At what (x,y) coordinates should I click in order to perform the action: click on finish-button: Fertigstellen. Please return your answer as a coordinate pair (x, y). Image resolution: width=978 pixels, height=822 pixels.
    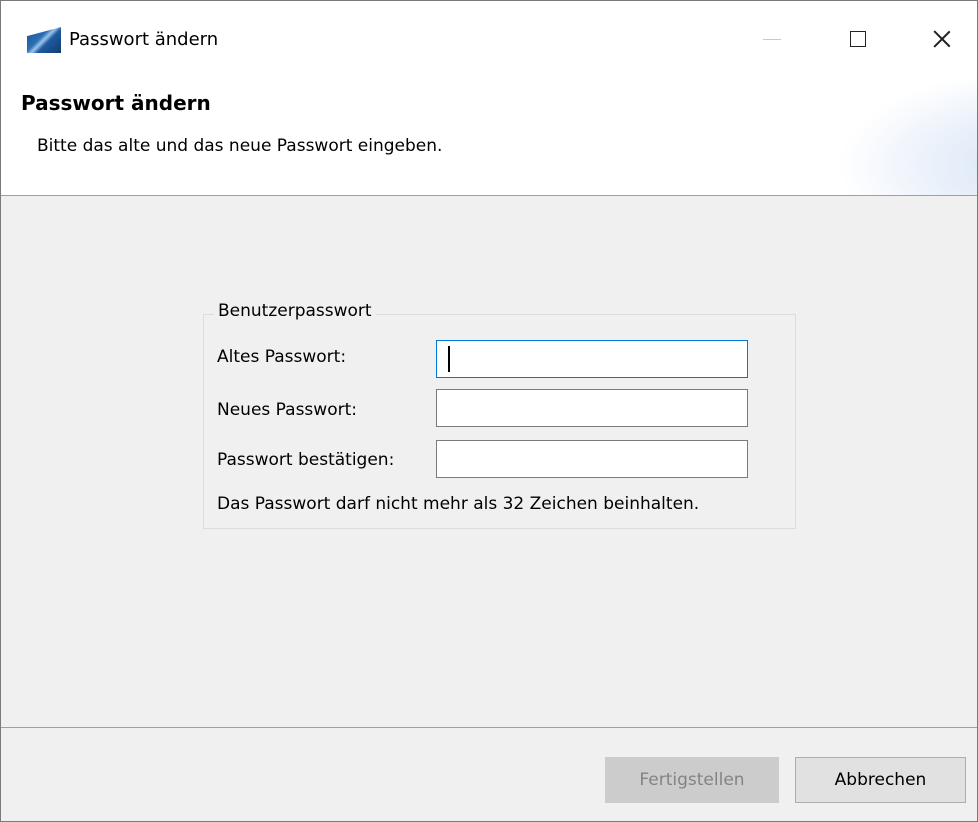
    Looking at the image, I should click on (692, 780).